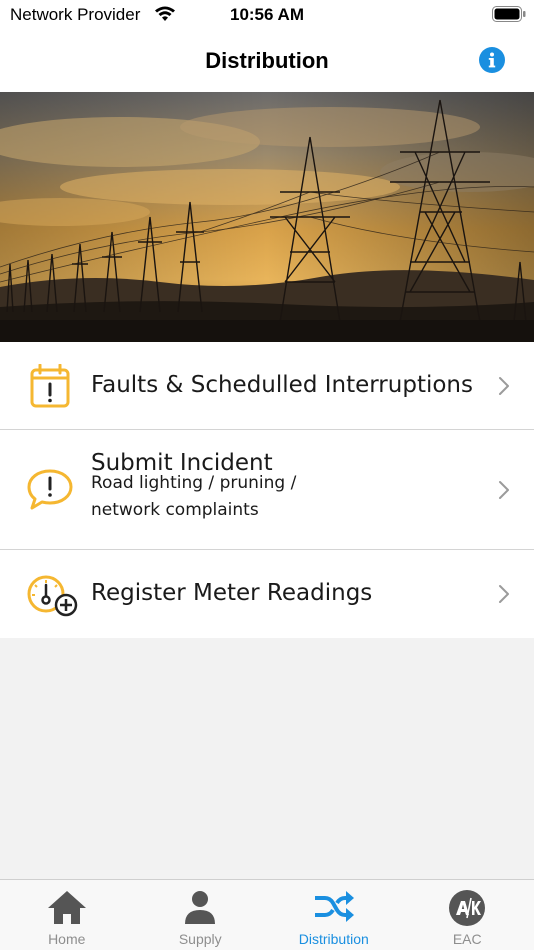  Describe the element at coordinates (509, 16) in the screenshot. I see `battery-icon` at that location.